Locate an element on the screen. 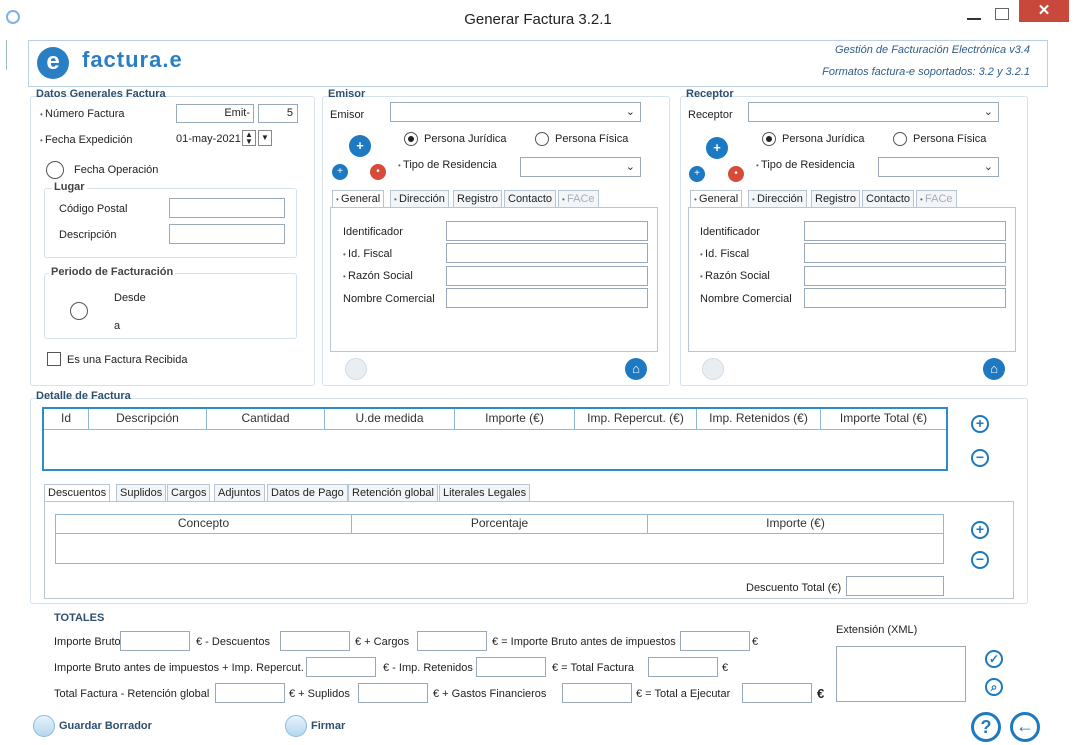 The height and width of the screenshot is (745, 1076). firmar-button is located at coordinates (296, 726).